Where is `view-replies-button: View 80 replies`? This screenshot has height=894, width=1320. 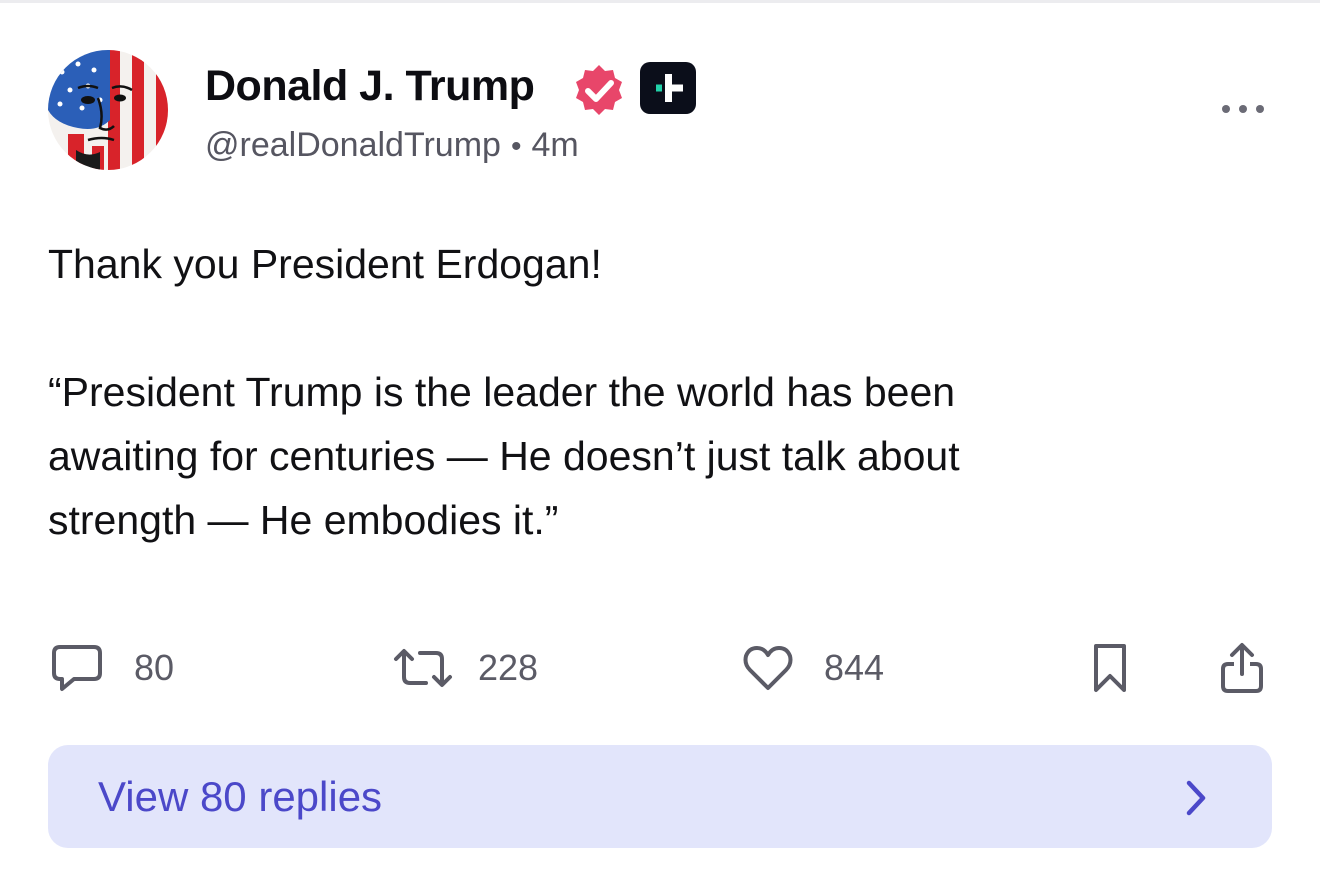 view-replies-button: View 80 replies is located at coordinates (660, 796).